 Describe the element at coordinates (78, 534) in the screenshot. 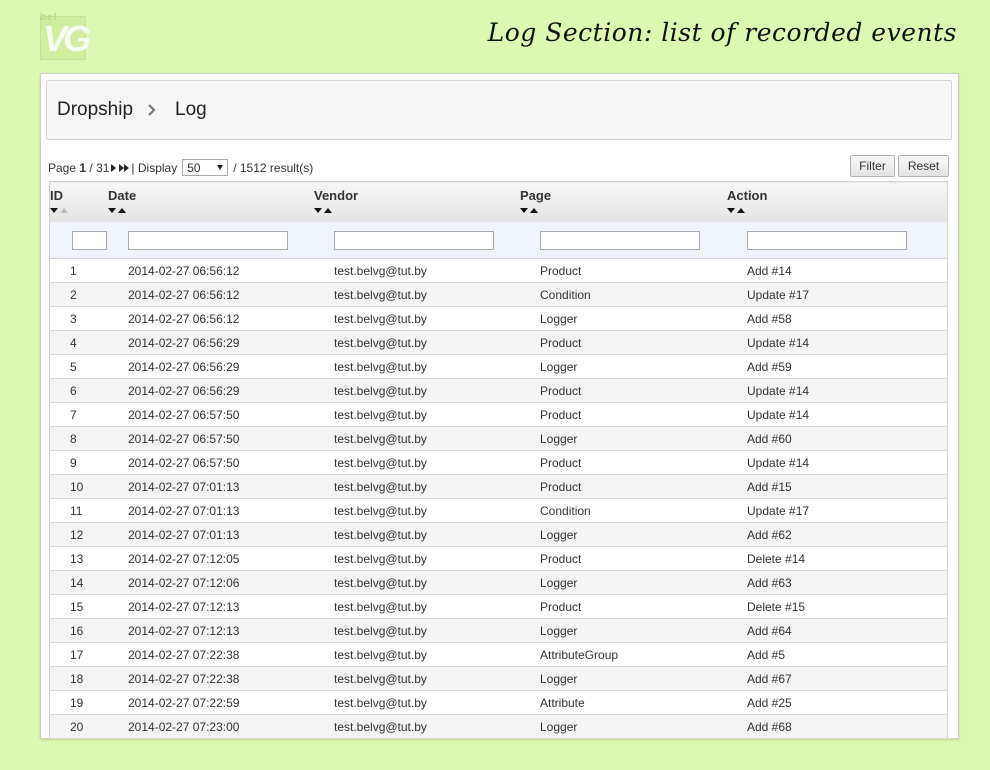

I see `cell-id: 12` at that location.